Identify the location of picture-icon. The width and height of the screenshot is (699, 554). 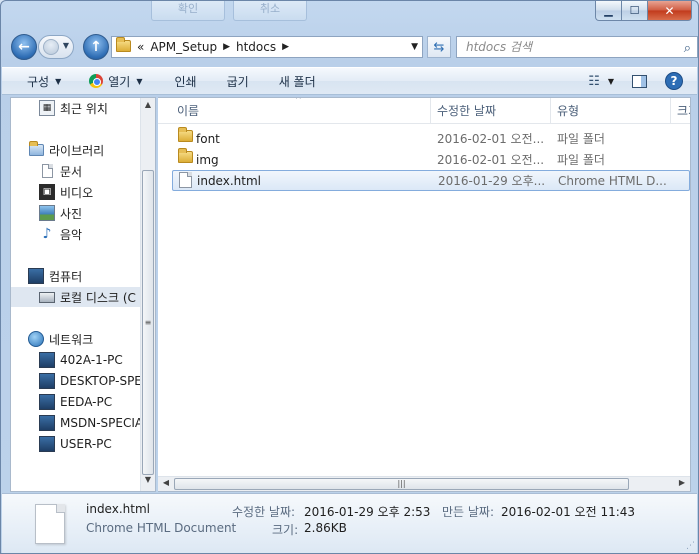
(47, 213).